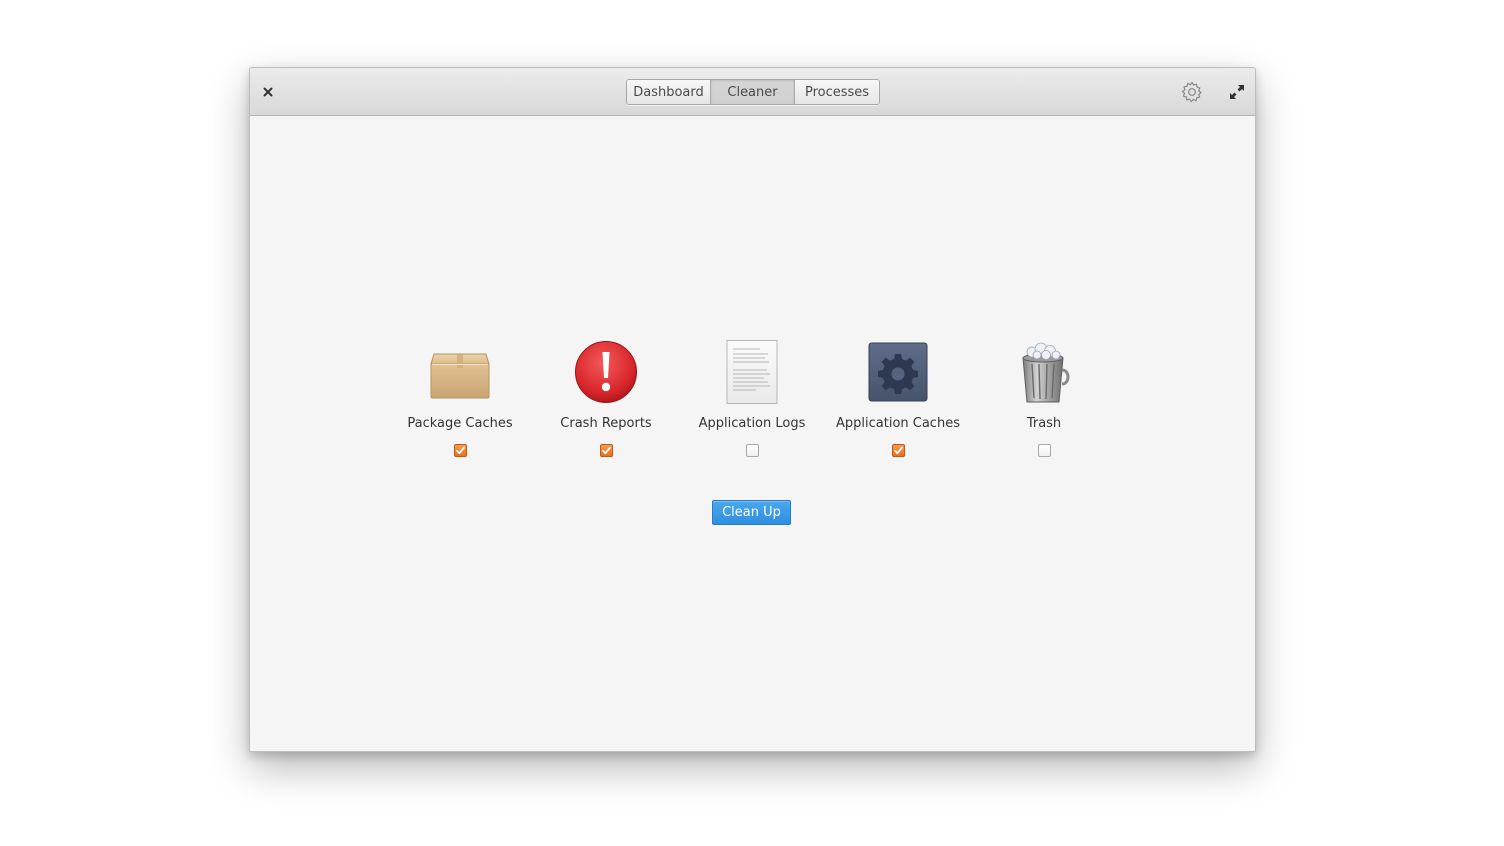 The width and height of the screenshot is (1504, 846). I want to click on application-logs-checkbox, so click(752, 450).